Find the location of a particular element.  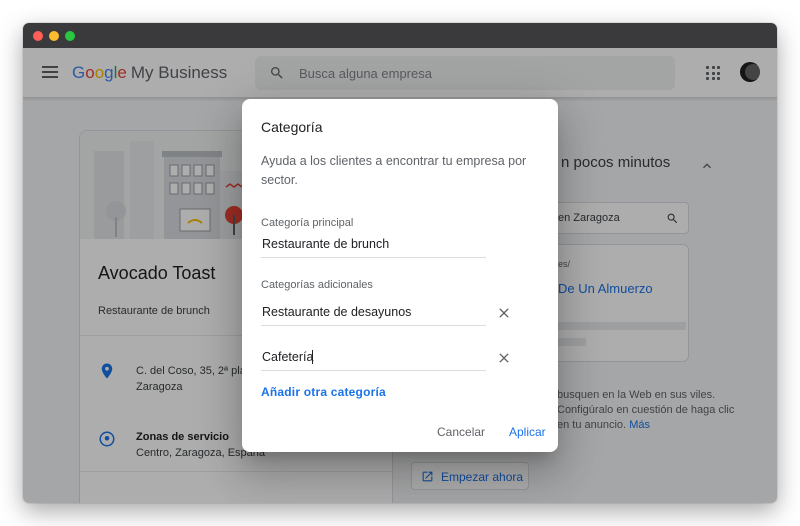

apply-button: Aplicar is located at coordinates (527, 432).